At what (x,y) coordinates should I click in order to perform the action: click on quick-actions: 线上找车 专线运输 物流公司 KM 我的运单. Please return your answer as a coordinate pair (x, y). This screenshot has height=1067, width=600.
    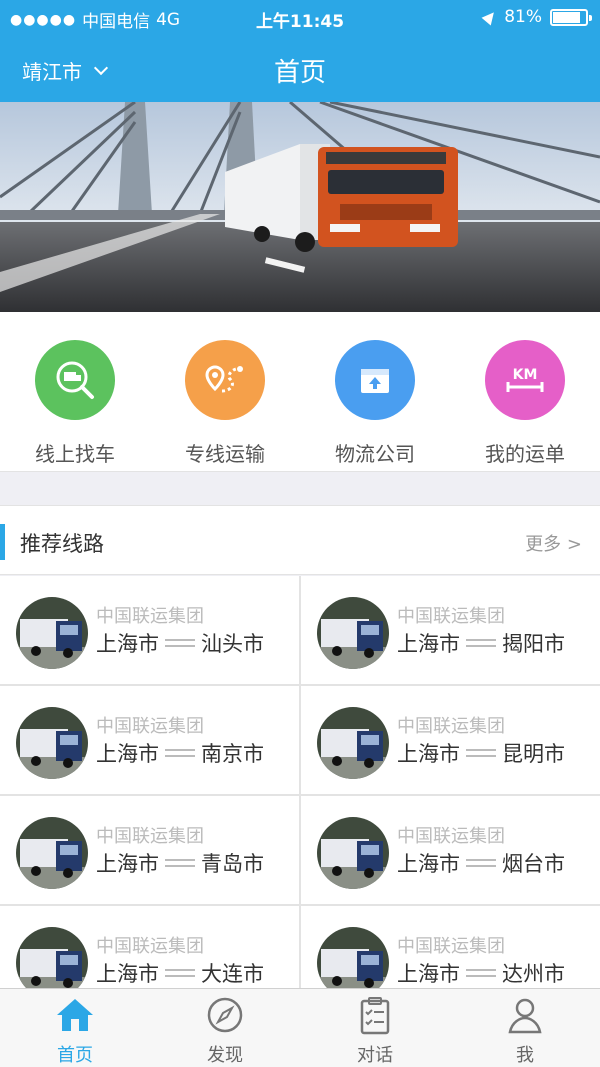
    Looking at the image, I should click on (300, 392).